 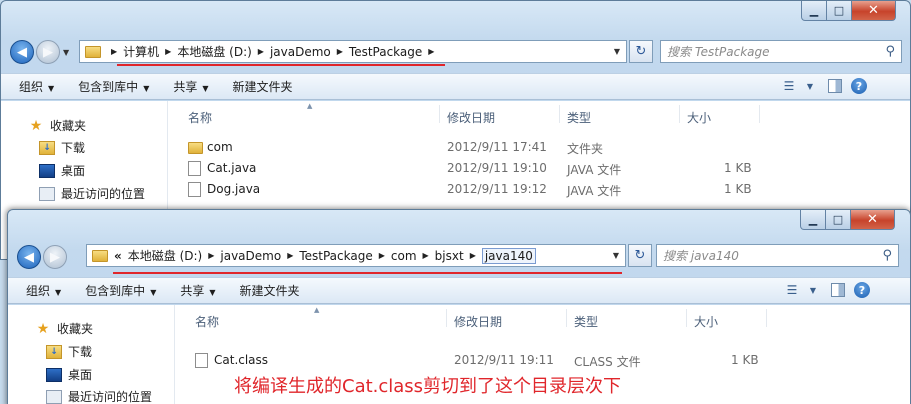 I want to click on search-input: 搜索 java140 ⚲, so click(x=777, y=255).